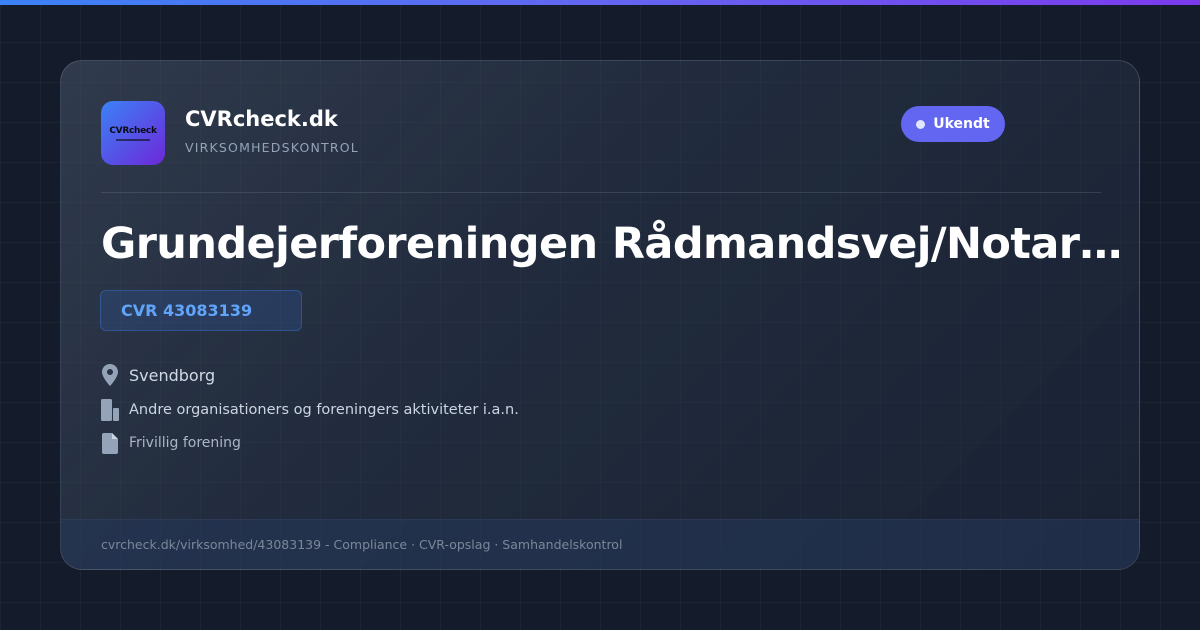  I want to click on status-badge: Ukendt, so click(953, 124).